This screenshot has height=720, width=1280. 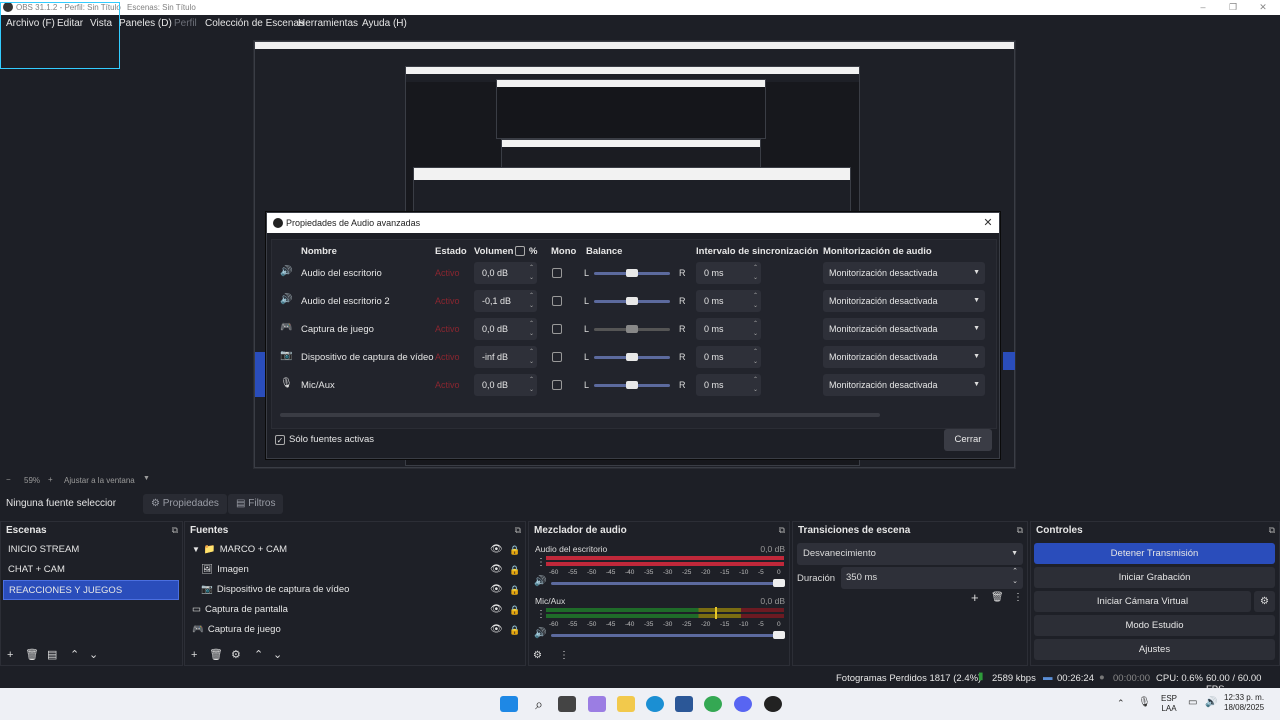 What do you see at coordinates (354, 590) in the screenshot?
I see `source-item: 📷 Dispositivo de captura de vídeo 👁 🔒` at bounding box center [354, 590].